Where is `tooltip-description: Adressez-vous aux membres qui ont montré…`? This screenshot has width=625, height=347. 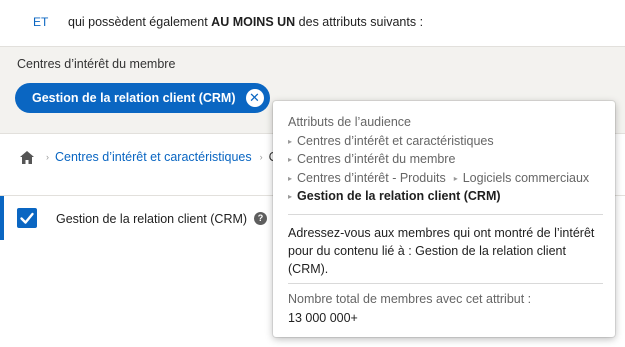 tooltip-description: Adressez-vous aux membres qui ont montré… is located at coordinates (441, 251).